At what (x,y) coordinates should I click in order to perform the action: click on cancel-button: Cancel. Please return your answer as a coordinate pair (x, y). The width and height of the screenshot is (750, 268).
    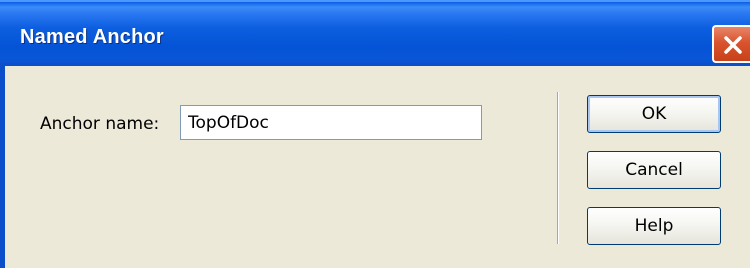
    Looking at the image, I should click on (654, 170).